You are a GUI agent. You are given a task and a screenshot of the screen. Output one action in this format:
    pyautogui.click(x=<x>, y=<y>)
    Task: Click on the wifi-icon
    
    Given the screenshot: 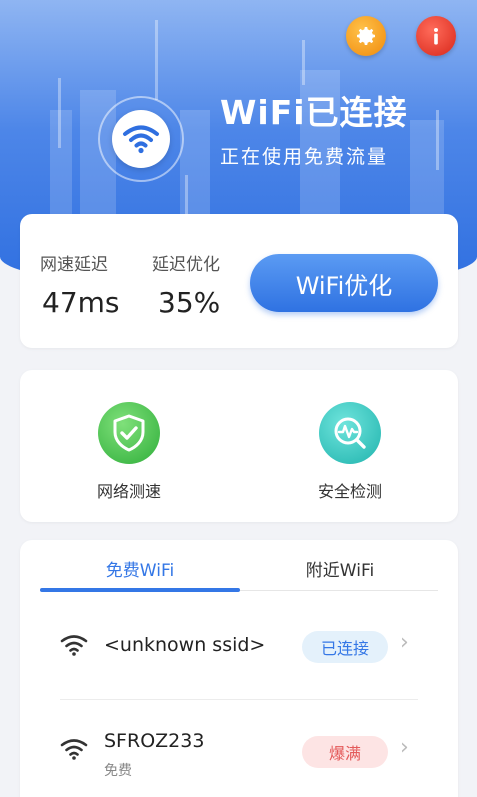 What is the action you would take?
    pyautogui.click(x=141, y=139)
    